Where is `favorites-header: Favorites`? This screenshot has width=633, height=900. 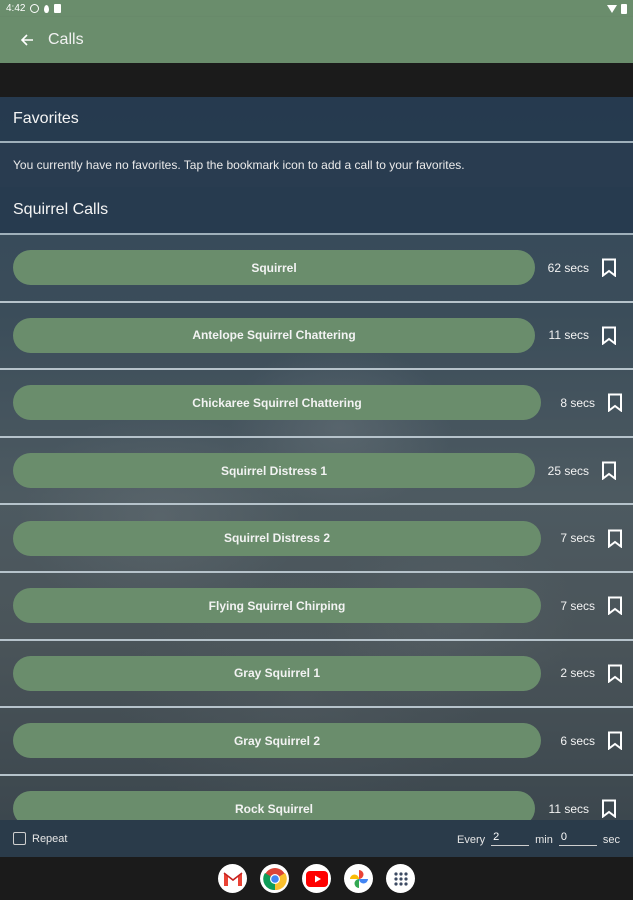
favorites-header: Favorites is located at coordinates (316, 120).